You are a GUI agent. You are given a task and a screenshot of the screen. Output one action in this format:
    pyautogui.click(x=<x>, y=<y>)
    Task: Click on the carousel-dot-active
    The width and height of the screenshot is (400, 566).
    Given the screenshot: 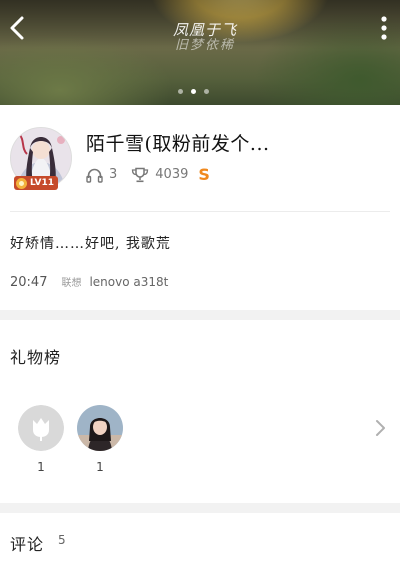 What is the action you would take?
    pyautogui.click(x=193, y=91)
    